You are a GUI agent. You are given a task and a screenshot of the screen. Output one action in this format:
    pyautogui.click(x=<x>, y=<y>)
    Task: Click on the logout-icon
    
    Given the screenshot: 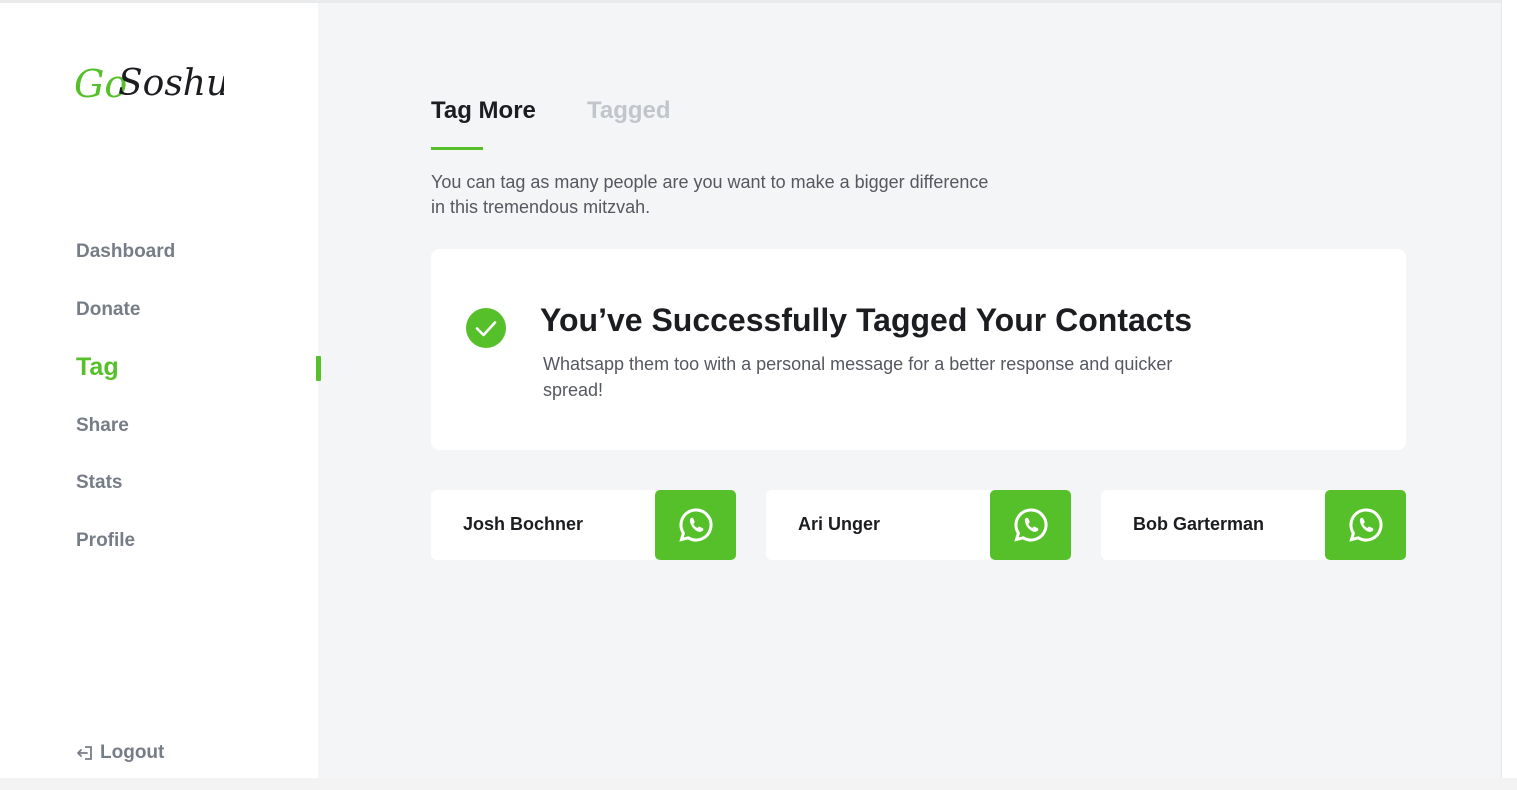 What is the action you would take?
    pyautogui.click(x=84, y=753)
    